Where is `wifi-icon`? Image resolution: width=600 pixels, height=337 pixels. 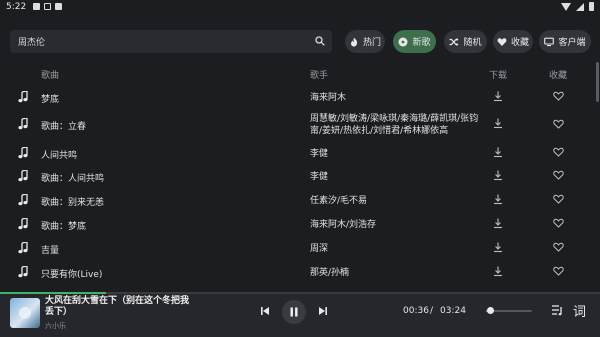
wifi-icon is located at coordinates (566, 6).